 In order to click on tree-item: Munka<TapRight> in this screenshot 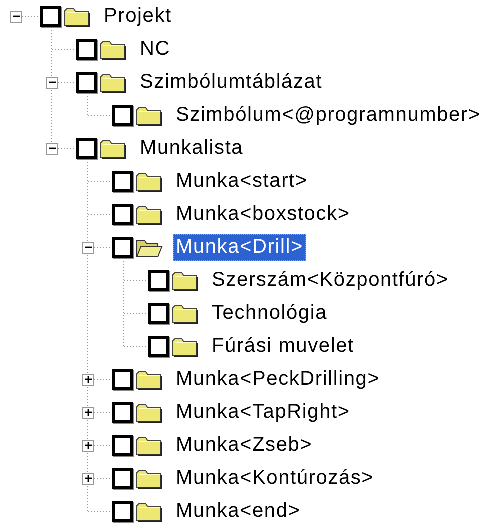, I will do `click(263, 412)`.